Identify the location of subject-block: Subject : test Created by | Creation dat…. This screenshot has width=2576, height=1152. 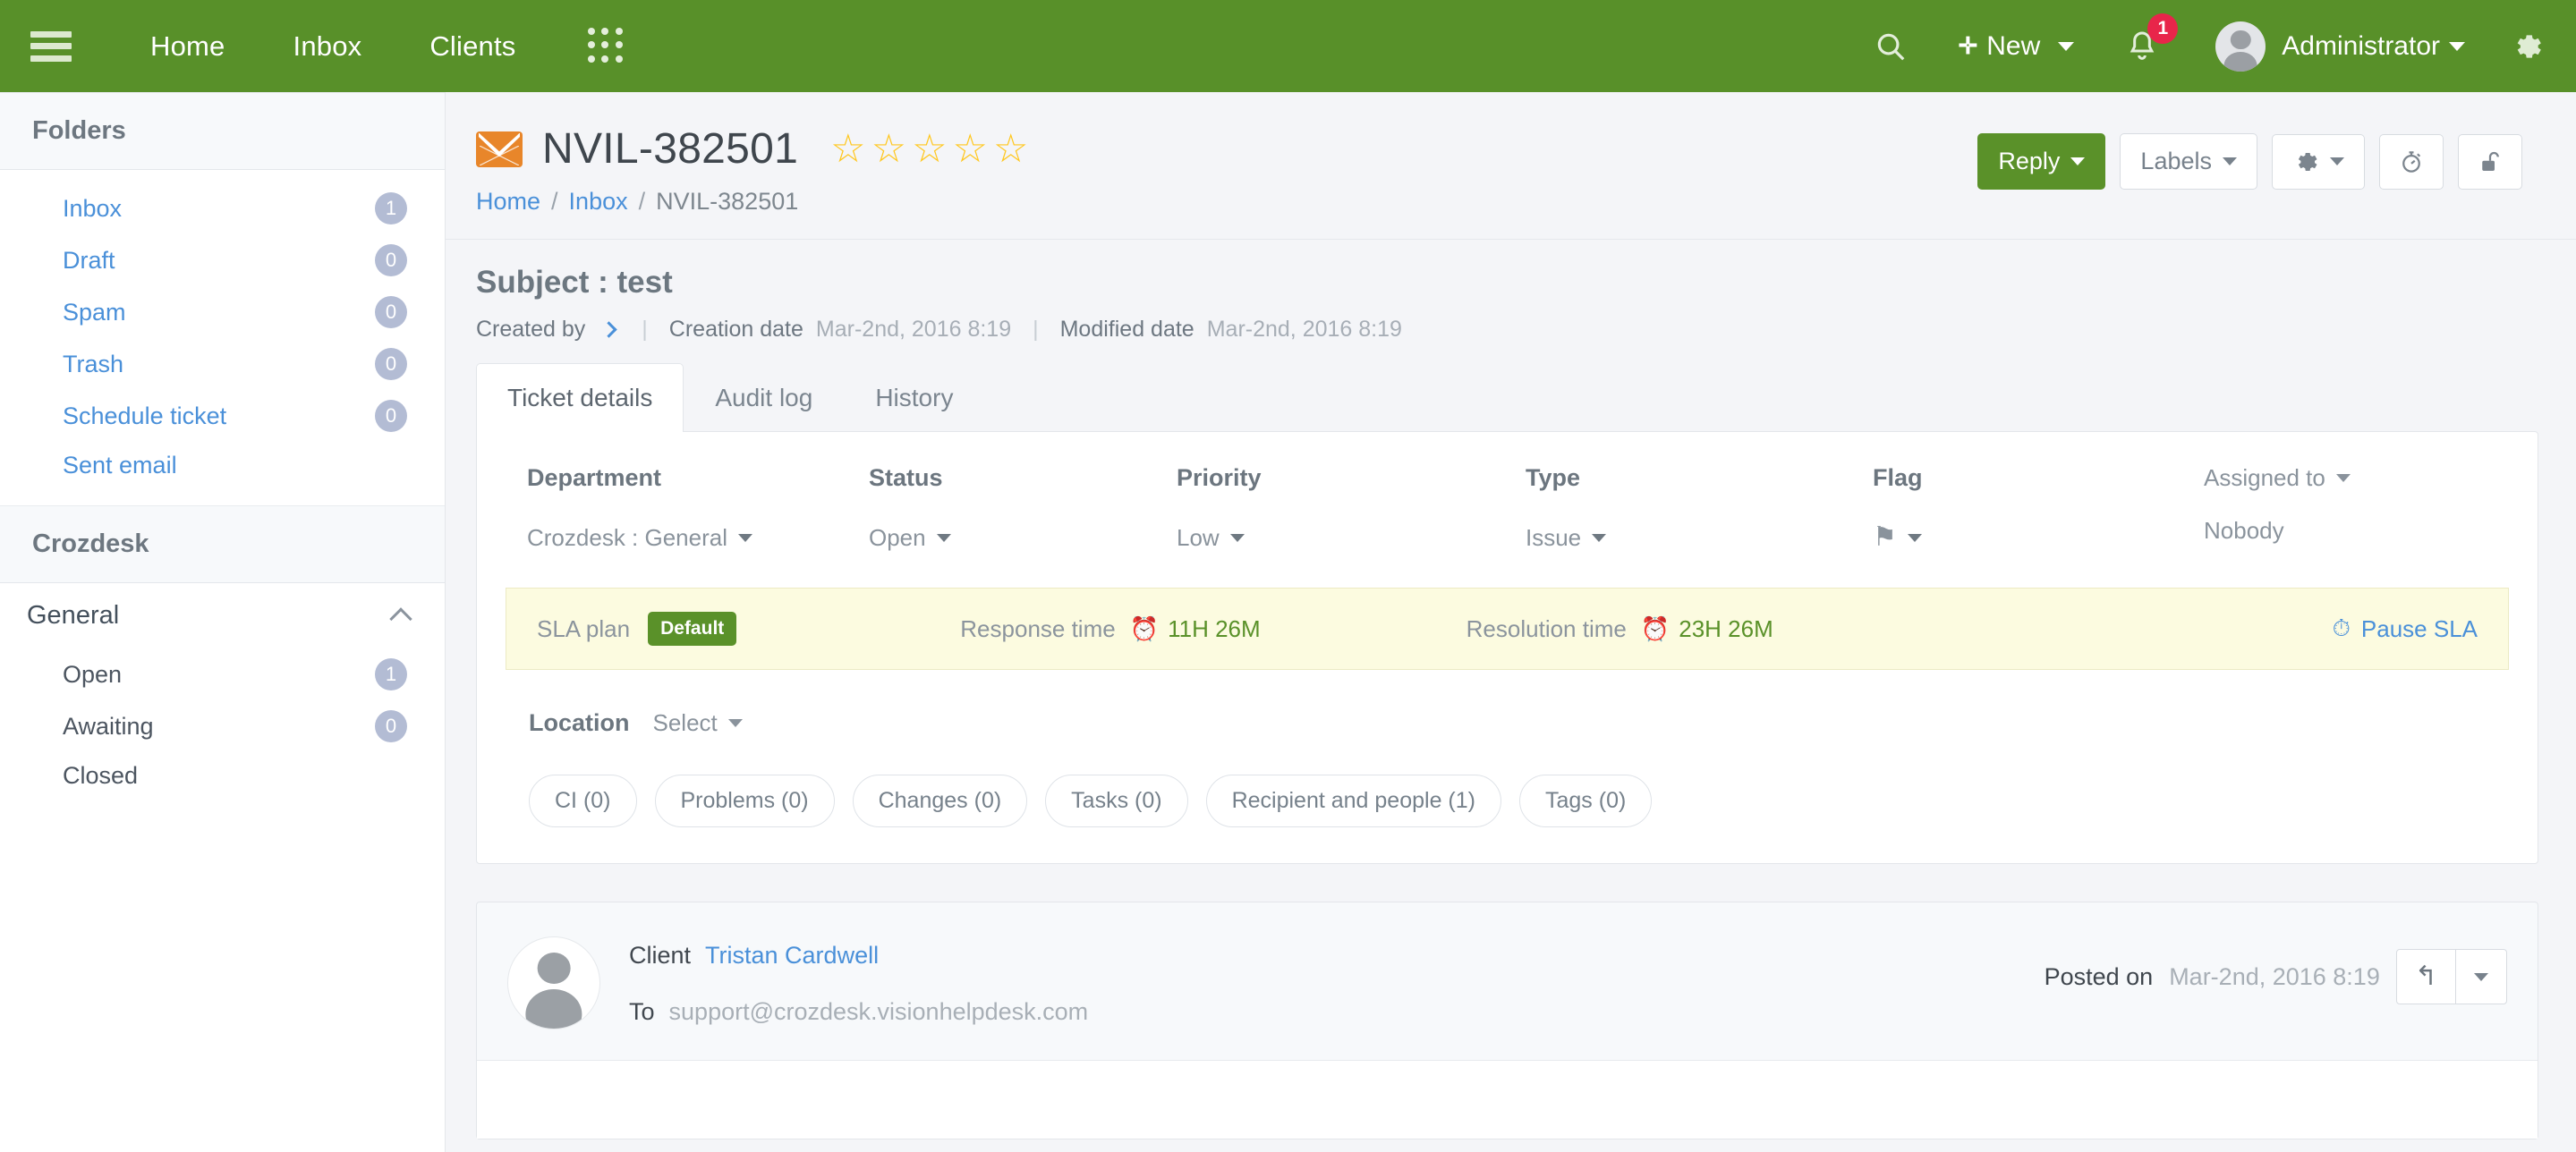
(1511, 301).